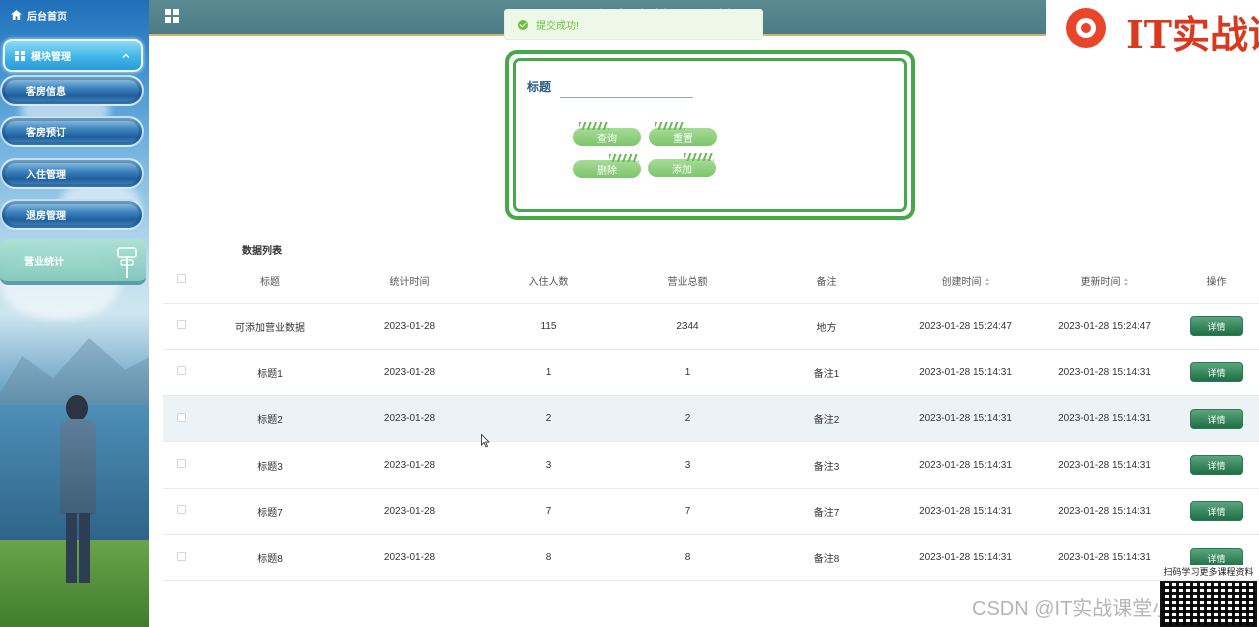  Describe the element at coordinates (687, 558) in the screenshot. I see `cell-revenue: 8` at that location.